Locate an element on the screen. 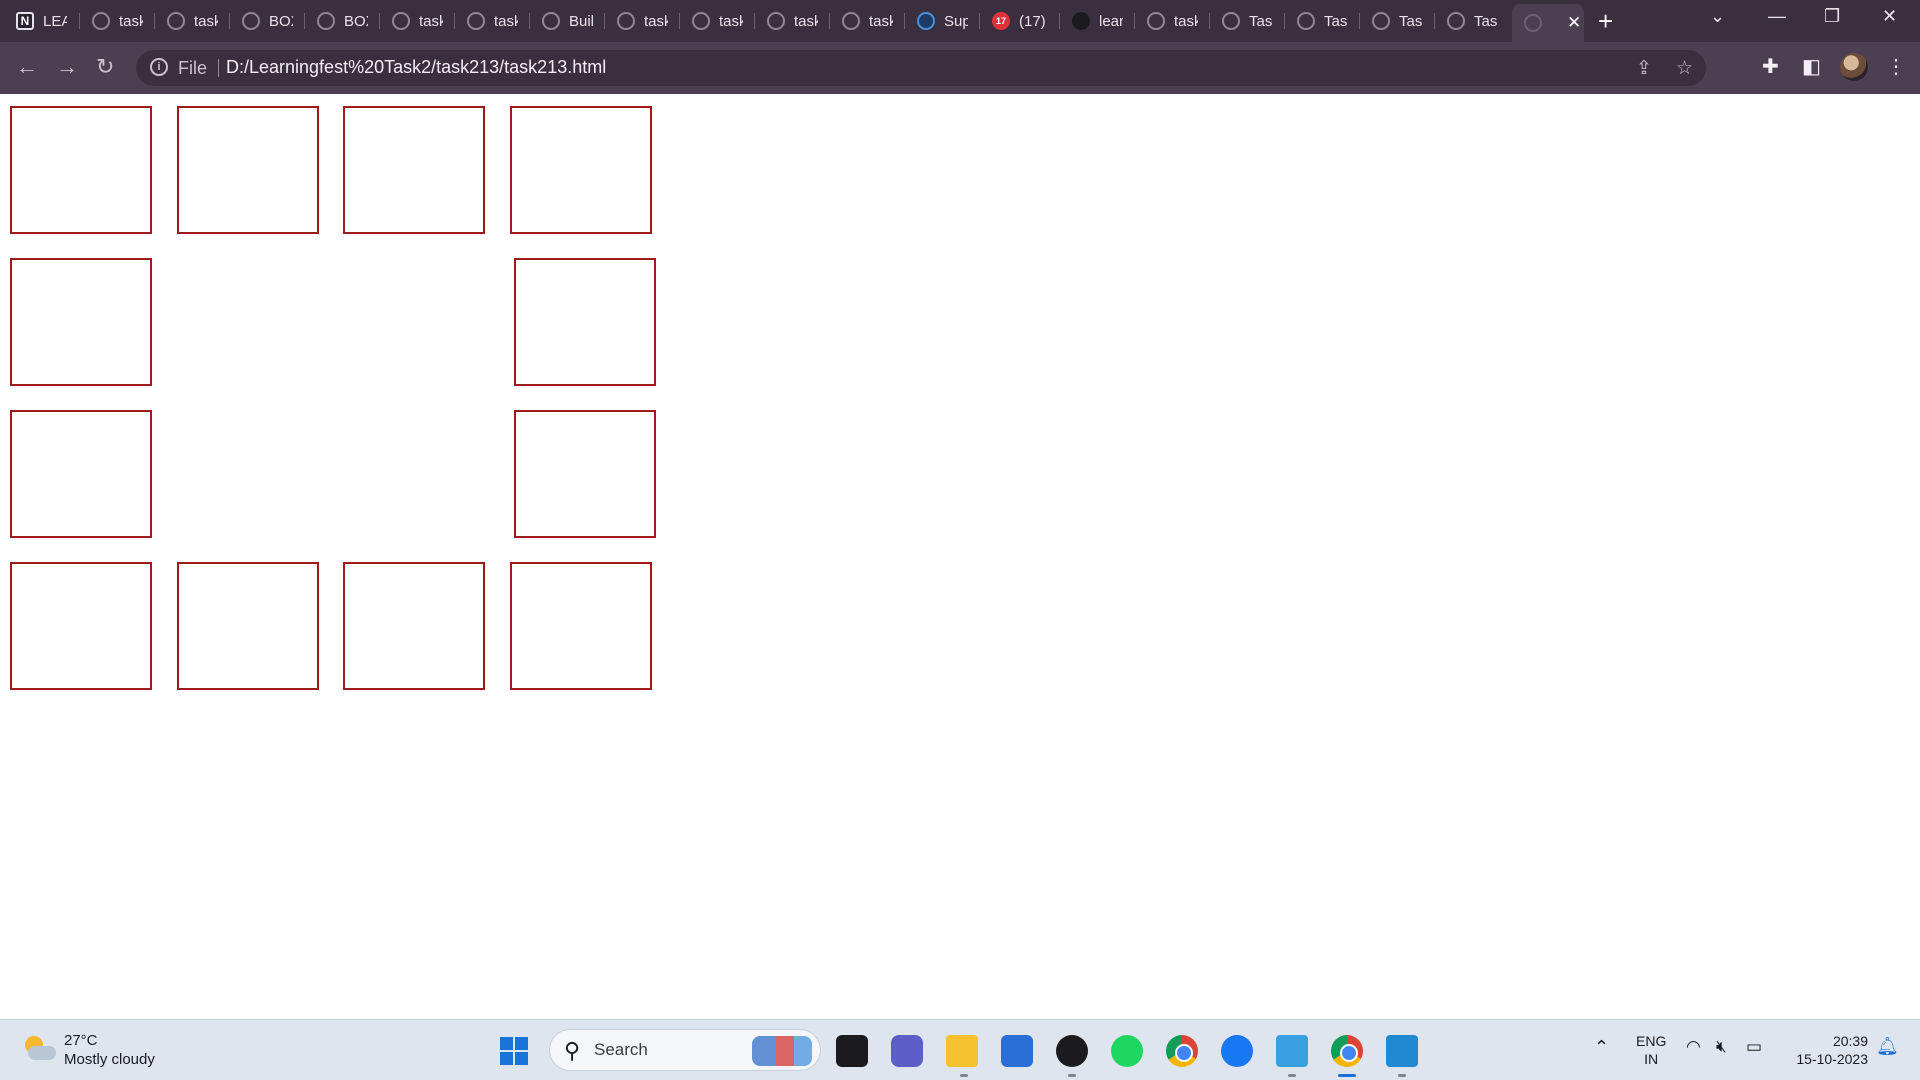 Image resolution: width=1920 pixels, height=1080 pixels. tab-12: task is located at coordinates (867, 21).